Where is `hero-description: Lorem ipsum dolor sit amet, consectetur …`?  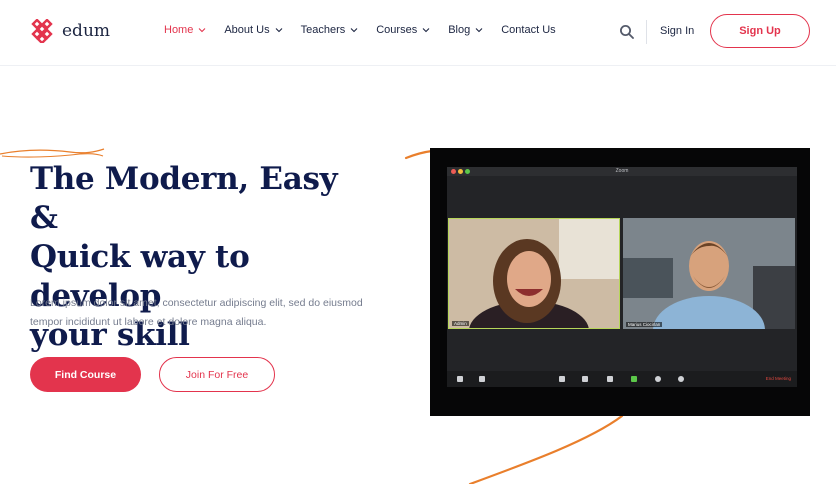 hero-description: Lorem ipsum dolor sit amet, consectetur … is located at coordinates (200, 313).